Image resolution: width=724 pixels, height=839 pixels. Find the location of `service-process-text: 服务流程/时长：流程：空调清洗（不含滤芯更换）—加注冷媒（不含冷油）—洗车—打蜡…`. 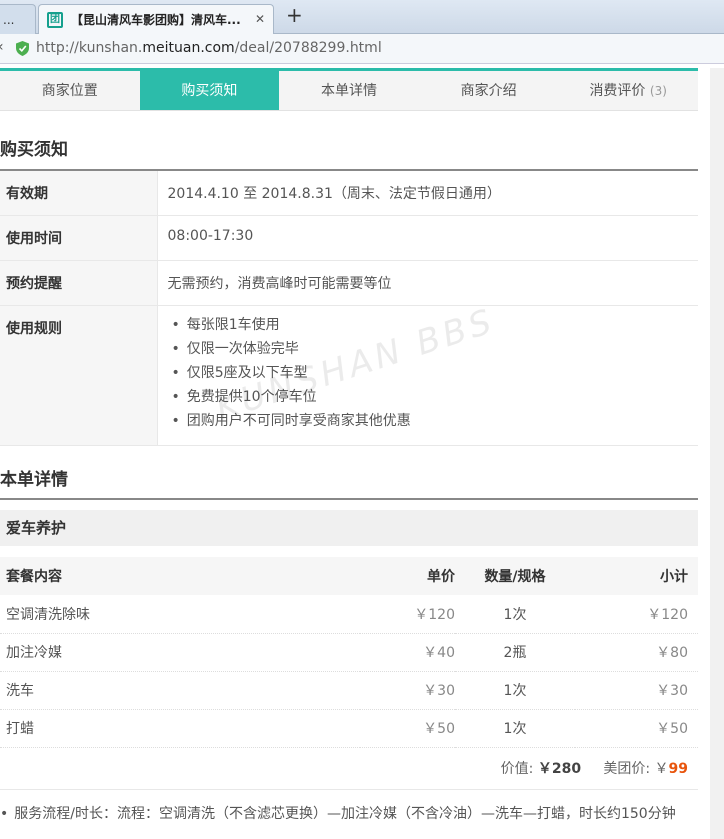

service-process-text: 服务流程/时长：流程：空调清洗（不含滤芯更换）—加注冷媒（不含冷油）—洗车—打蜡… is located at coordinates (337, 813).